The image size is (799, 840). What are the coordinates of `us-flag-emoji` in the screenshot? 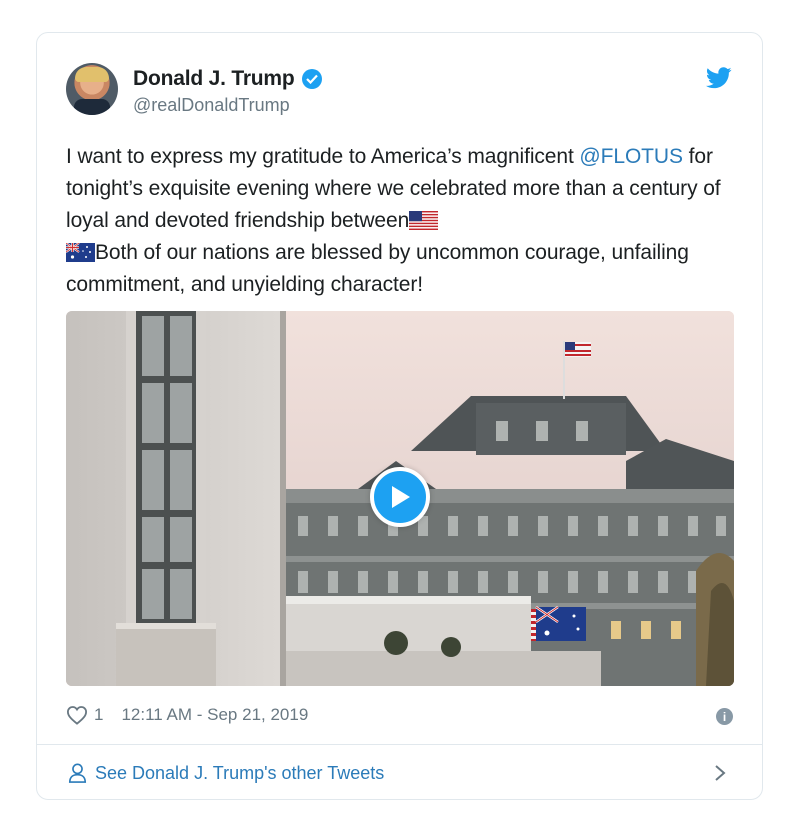 It's located at (424, 220).